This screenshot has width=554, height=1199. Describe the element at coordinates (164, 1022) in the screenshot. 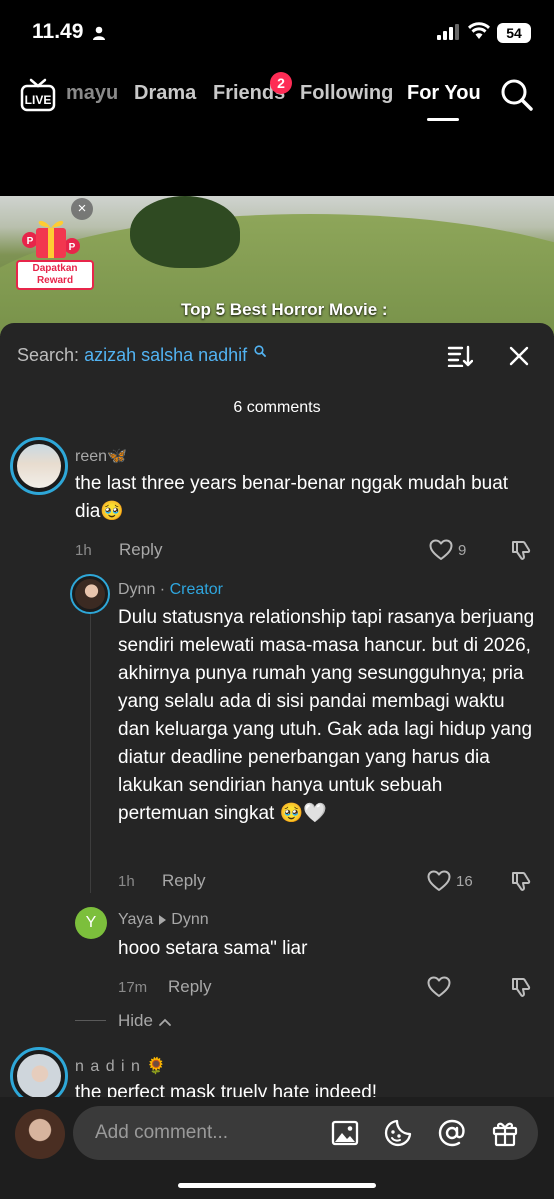

I see `chevron-up-icon` at that location.